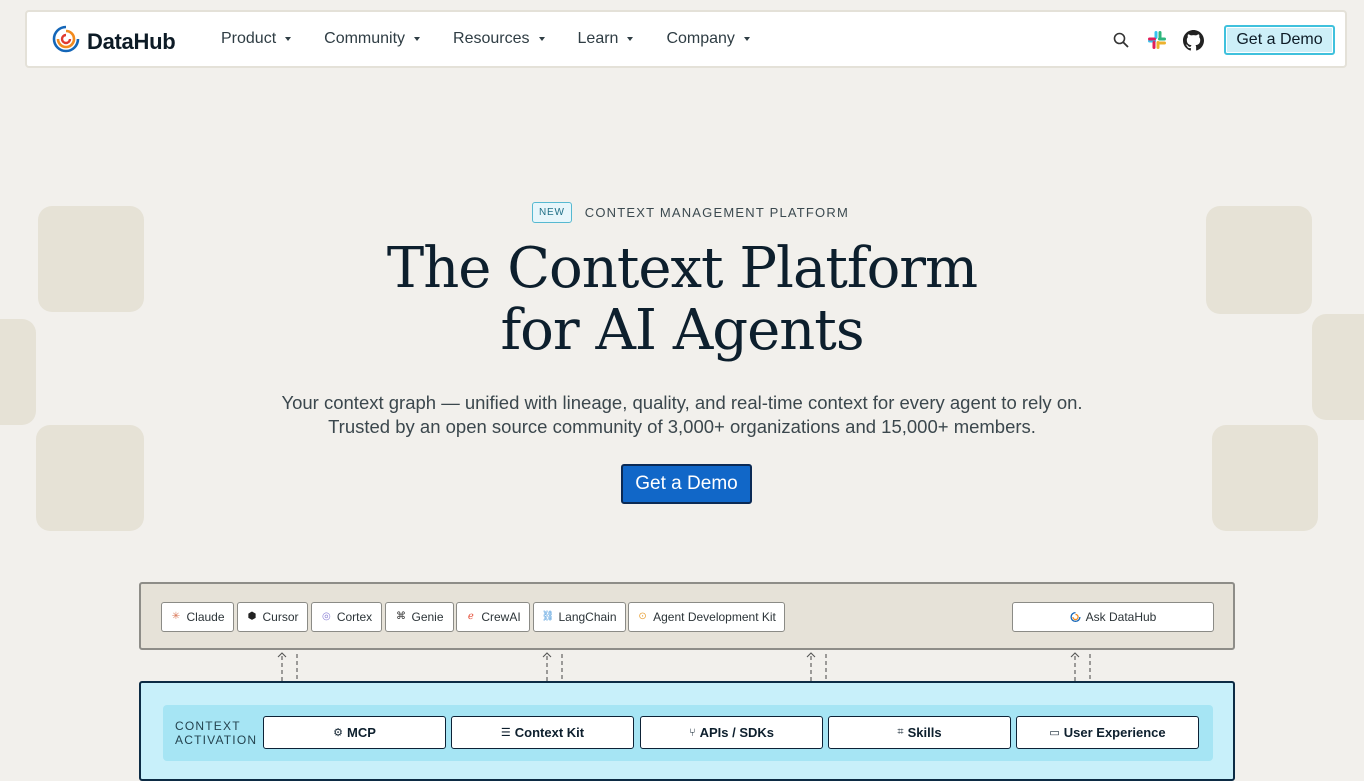  I want to click on activation-chip-user-experience: ▭ User Experience, so click(1107, 732).